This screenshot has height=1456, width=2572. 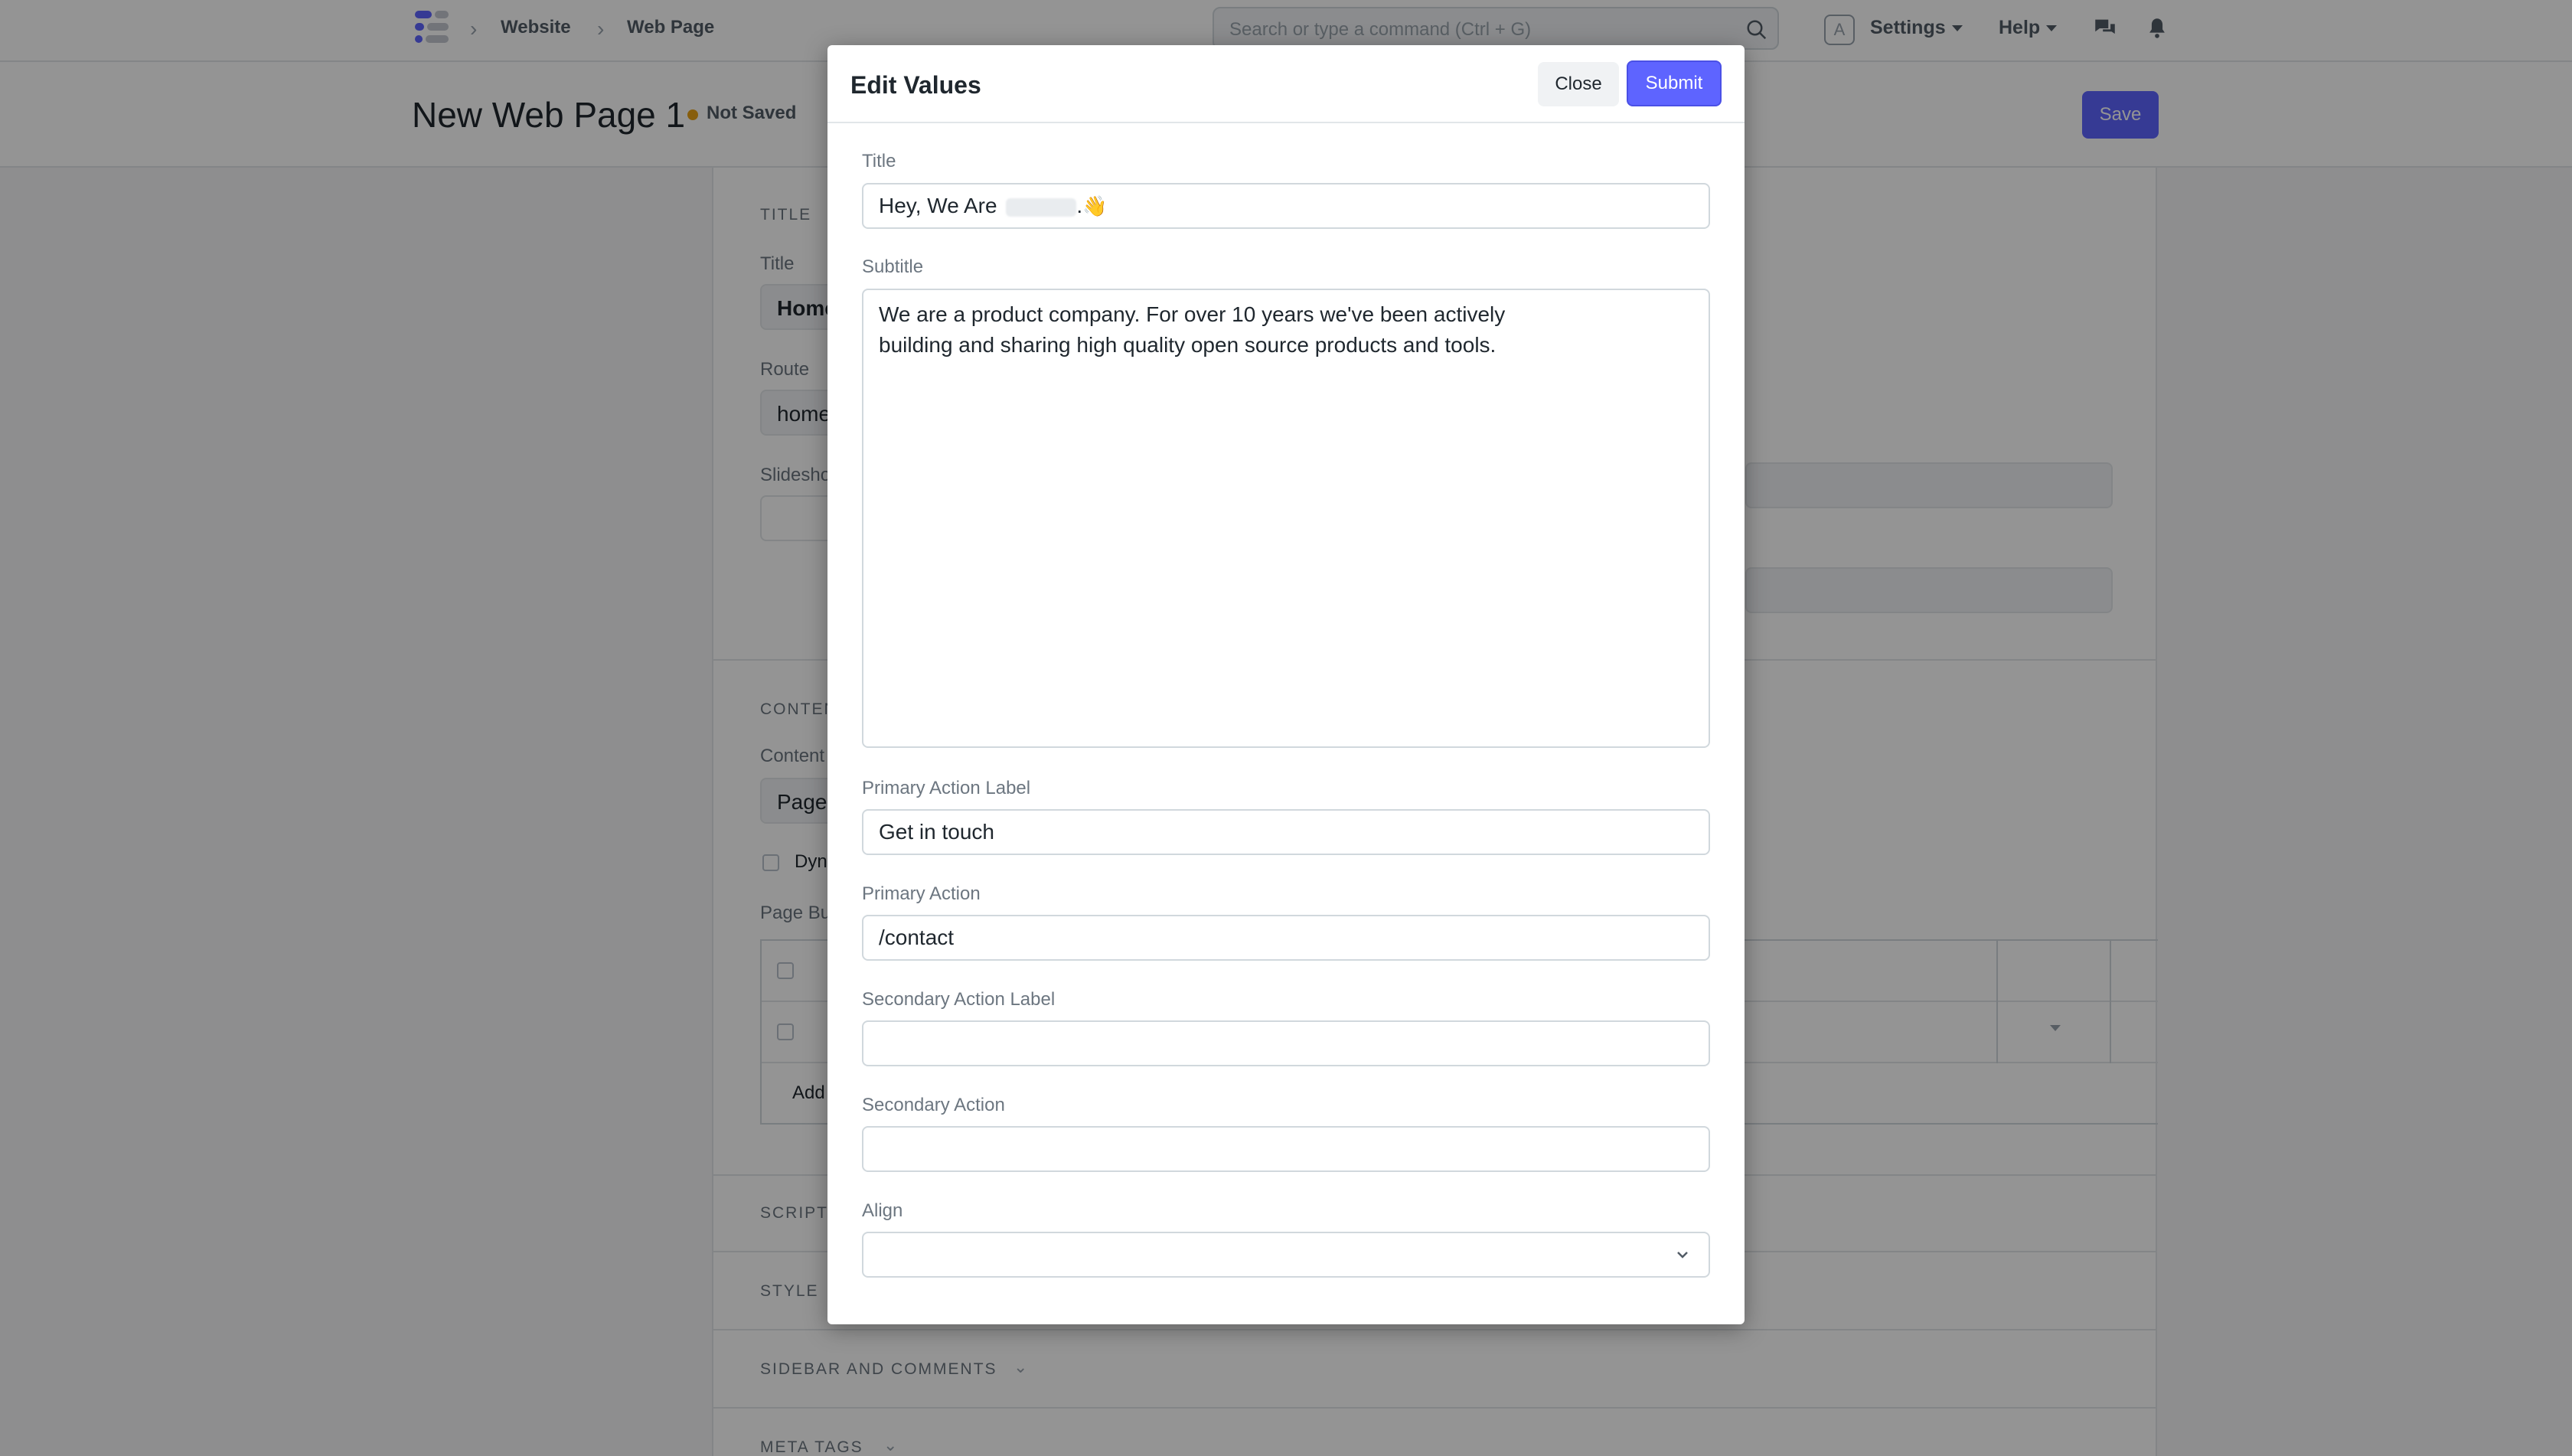 I want to click on modal-title: Edit Values, so click(x=915, y=85).